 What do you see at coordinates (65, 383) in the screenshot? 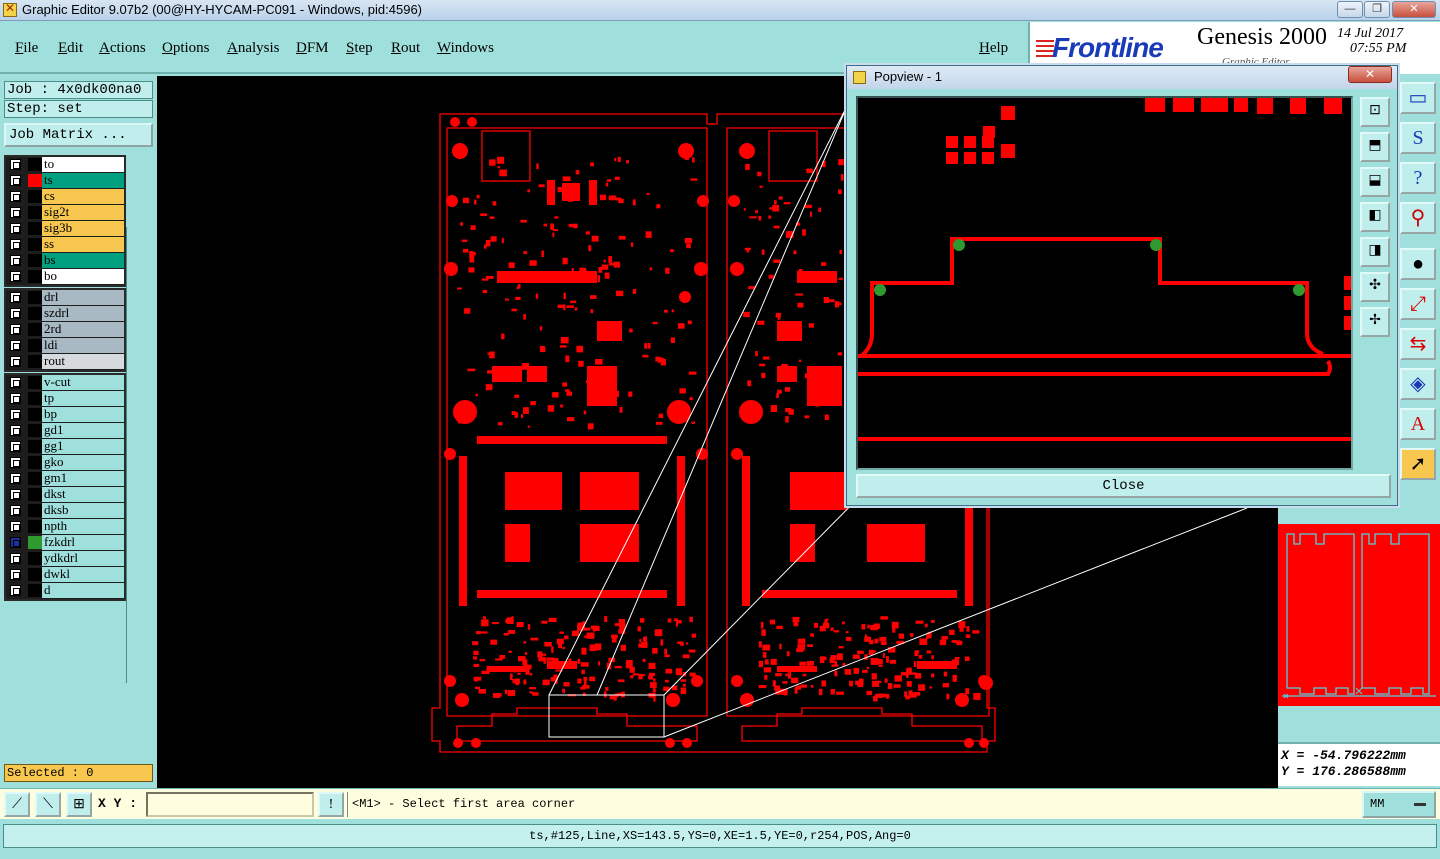
I see `layer-row-v-cut: v-cut` at bounding box center [65, 383].